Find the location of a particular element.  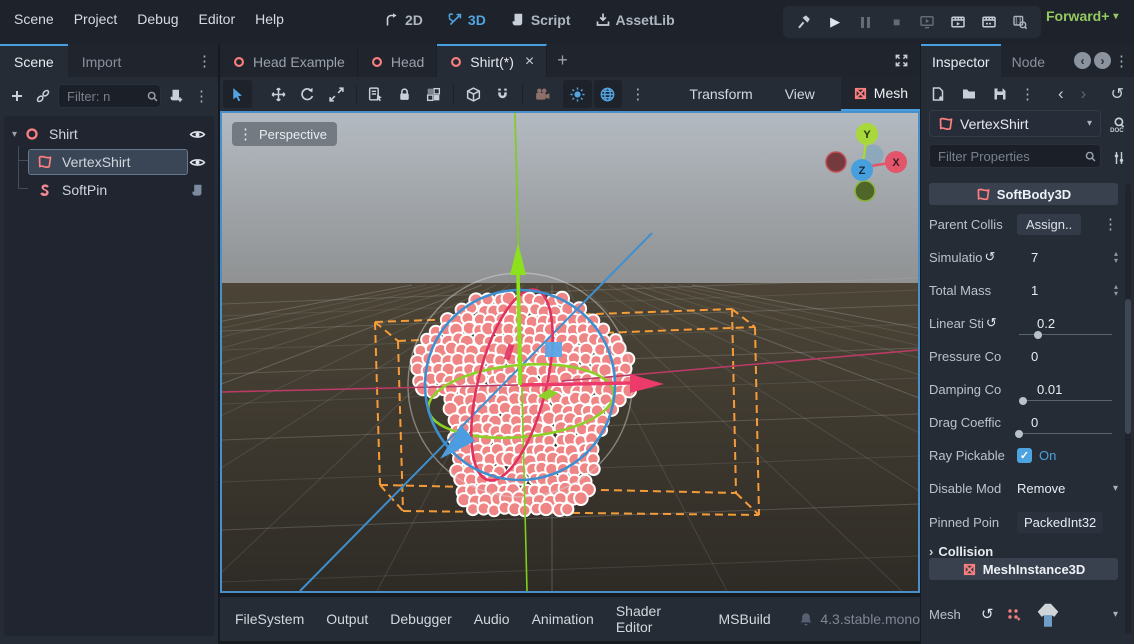

movie-maker-icon is located at coordinates (1020, 22).